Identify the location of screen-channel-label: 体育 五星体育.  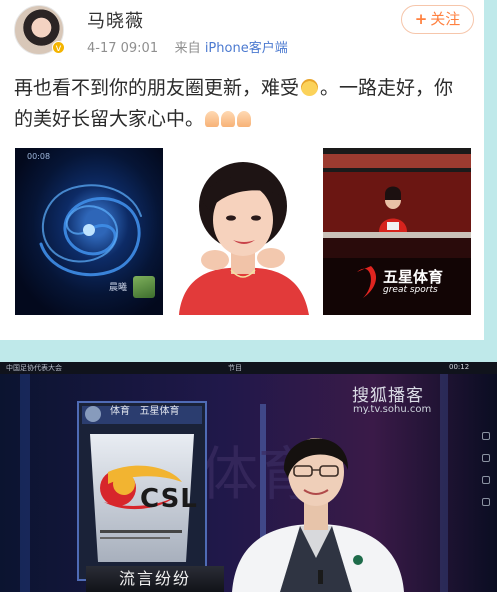
(145, 409).